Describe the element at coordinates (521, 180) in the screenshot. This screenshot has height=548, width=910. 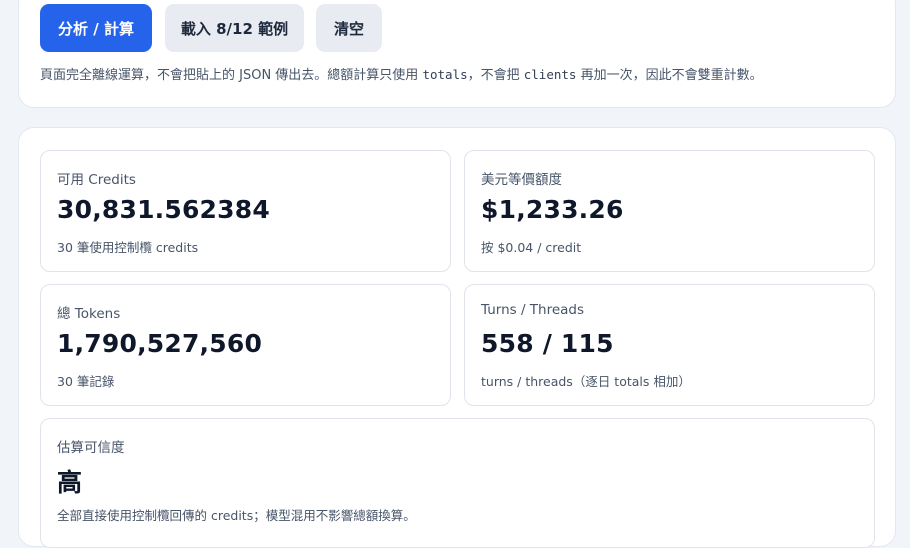
I see `usd-label: 美元等價額度` at that location.